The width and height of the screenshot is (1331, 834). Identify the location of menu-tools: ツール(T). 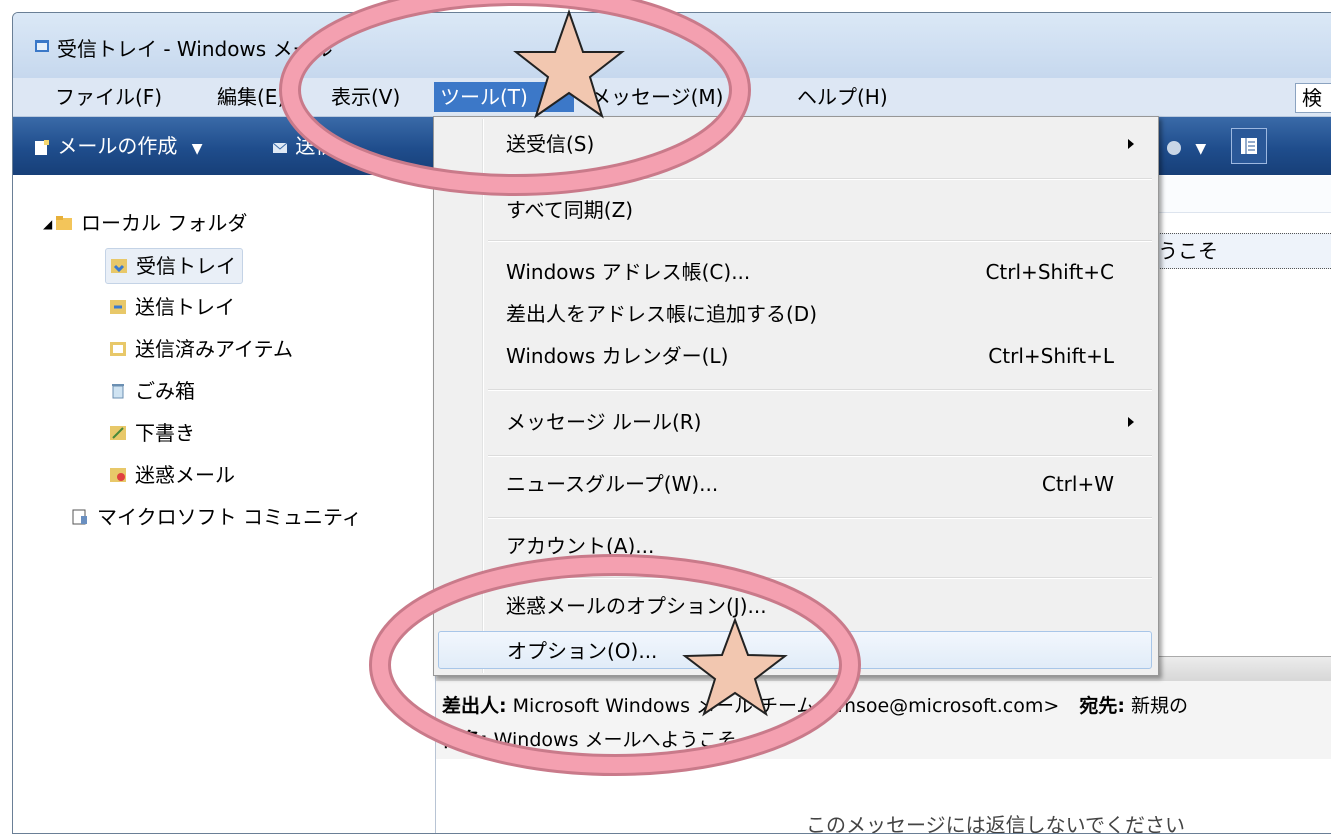
(504, 97).